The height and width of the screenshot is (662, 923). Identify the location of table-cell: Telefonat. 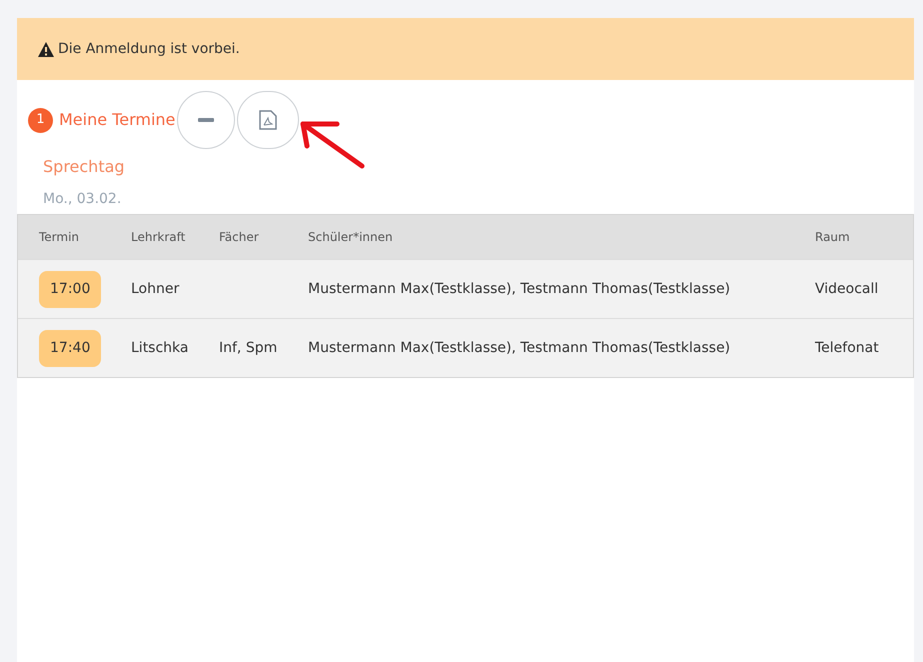
(847, 348).